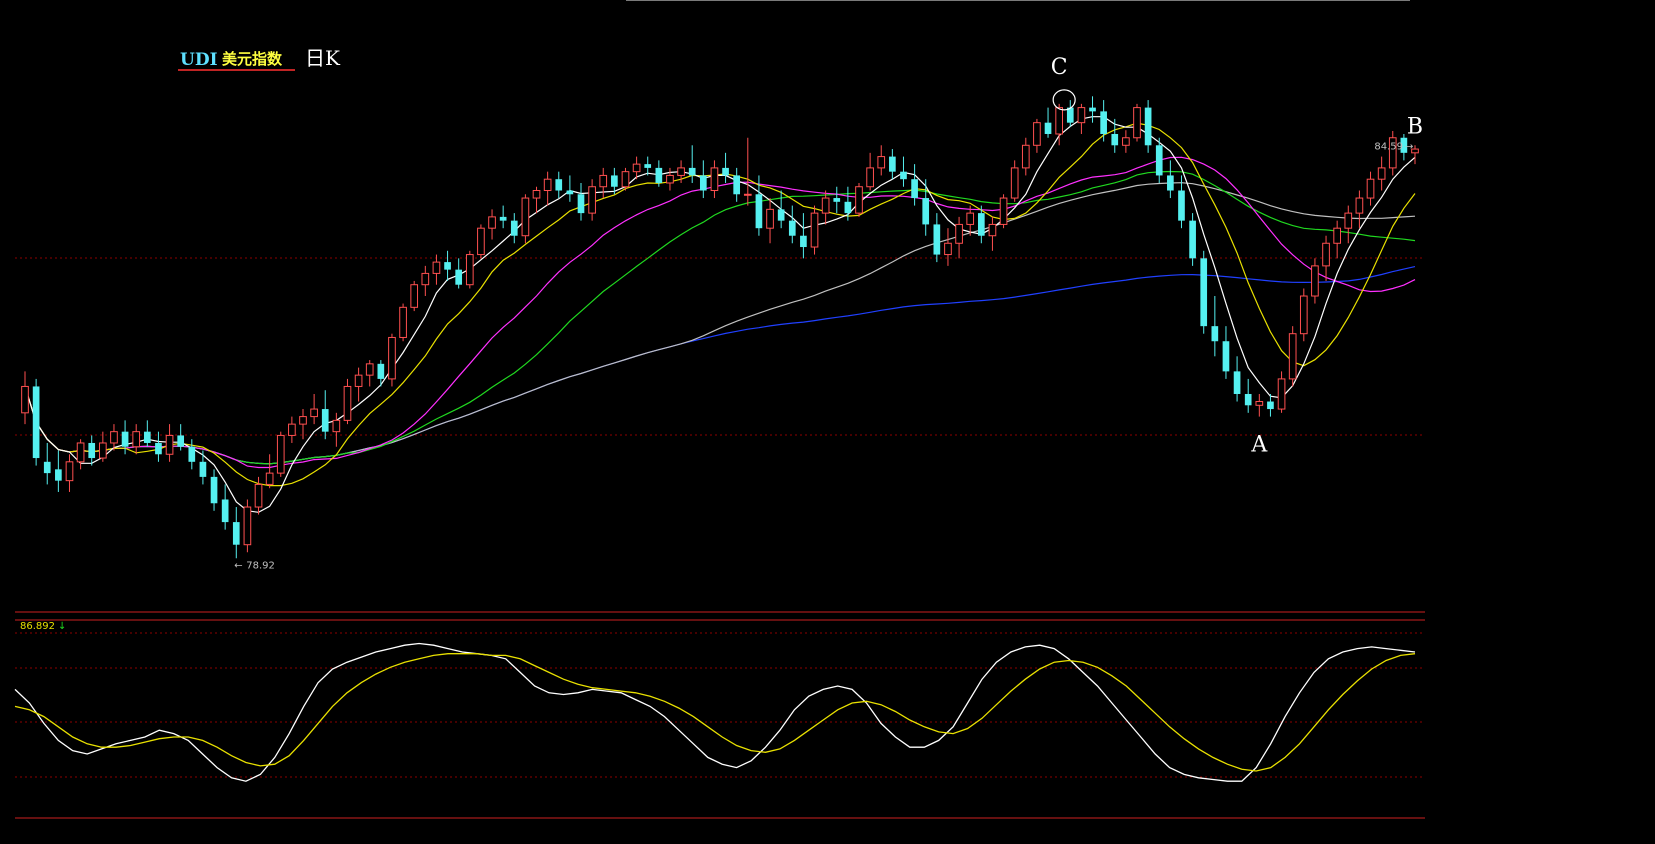 The height and width of the screenshot is (844, 1655). I want to click on min-price-label: 78.92, so click(260, 565).